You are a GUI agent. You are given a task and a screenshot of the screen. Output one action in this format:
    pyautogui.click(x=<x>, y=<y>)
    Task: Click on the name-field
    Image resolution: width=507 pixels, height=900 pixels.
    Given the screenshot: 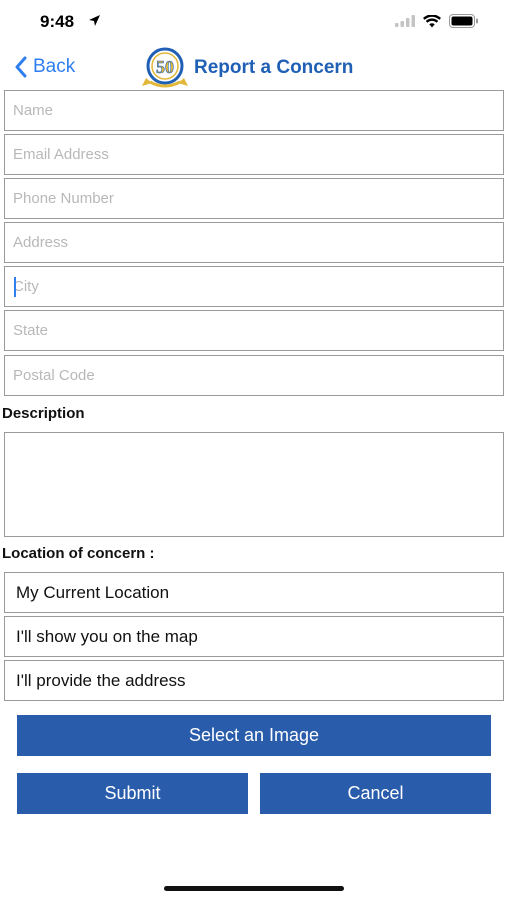 What is the action you would take?
    pyautogui.click(x=254, y=110)
    